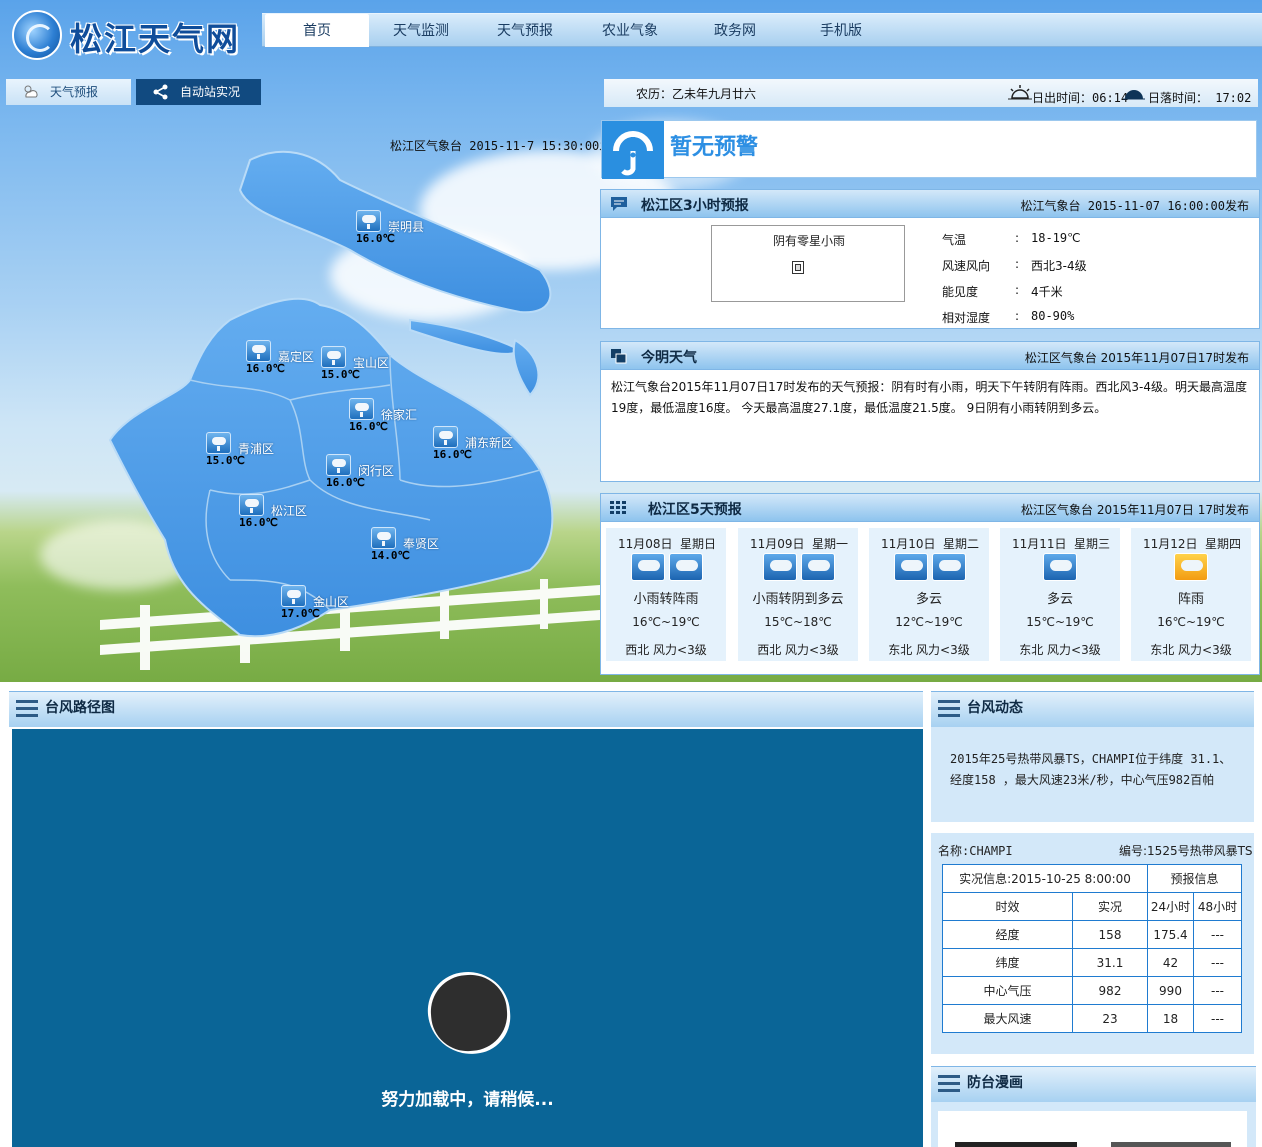 This screenshot has height=1147, width=1262. I want to click on panel-title: 松江区5天预报, so click(695, 510).